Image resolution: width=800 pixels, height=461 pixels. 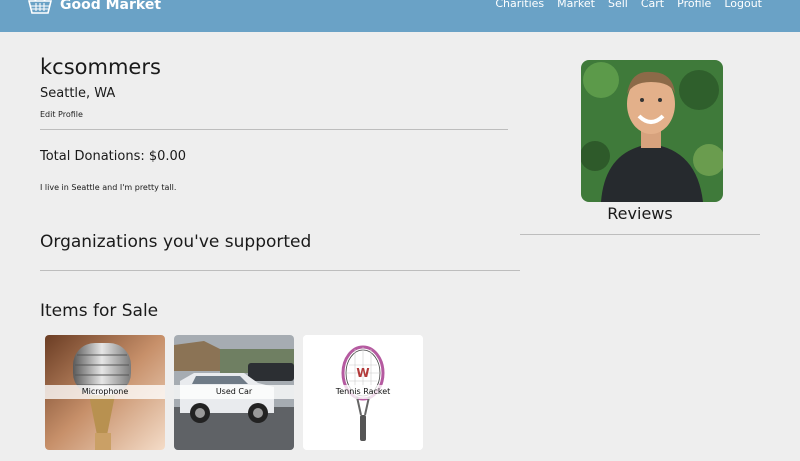 I want to click on item-title: Tennis Racket, so click(x=363, y=392).